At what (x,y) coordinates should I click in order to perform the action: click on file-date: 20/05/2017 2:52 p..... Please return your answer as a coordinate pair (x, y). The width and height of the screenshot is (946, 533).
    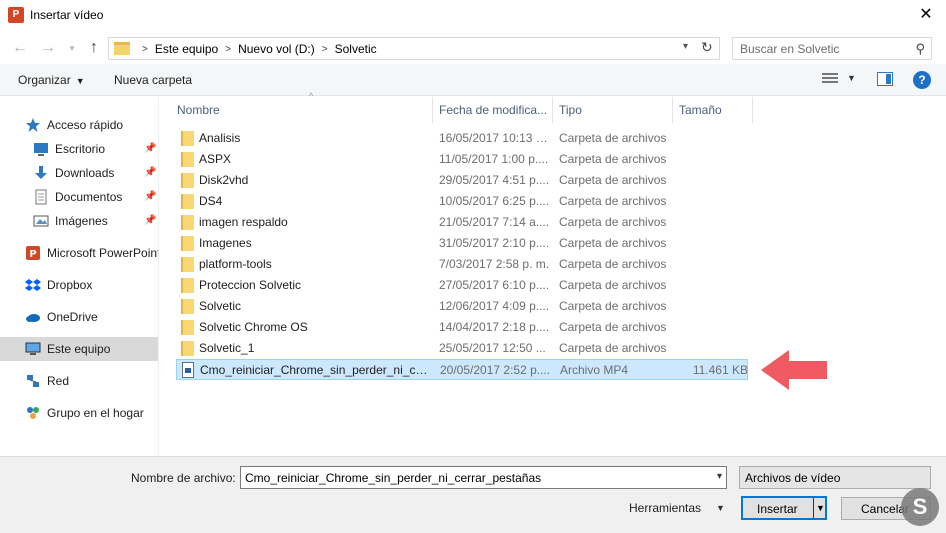
    Looking at the image, I should click on (495, 370).